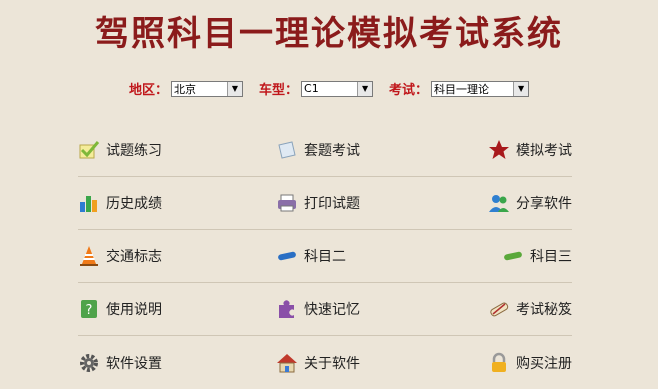 The width and height of the screenshot is (658, 389). I want to click on region-filter: 地区： 北京 ▼, so click(186, 88).